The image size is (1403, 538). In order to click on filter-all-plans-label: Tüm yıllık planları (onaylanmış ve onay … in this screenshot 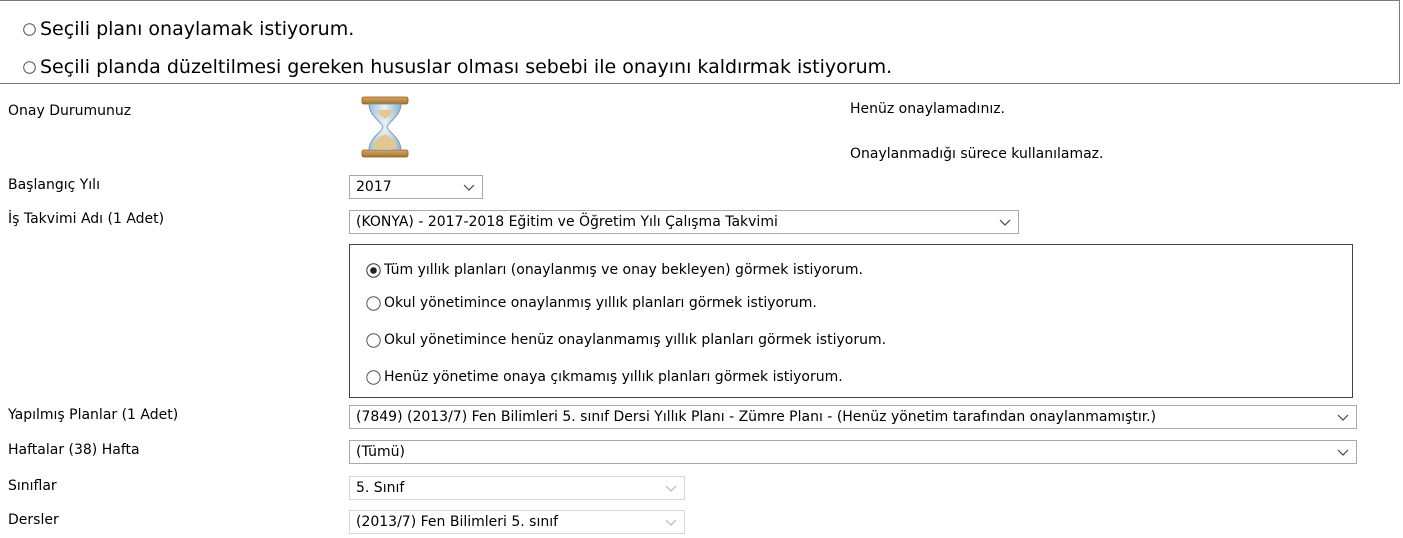, I will do `click(623, 270)`.